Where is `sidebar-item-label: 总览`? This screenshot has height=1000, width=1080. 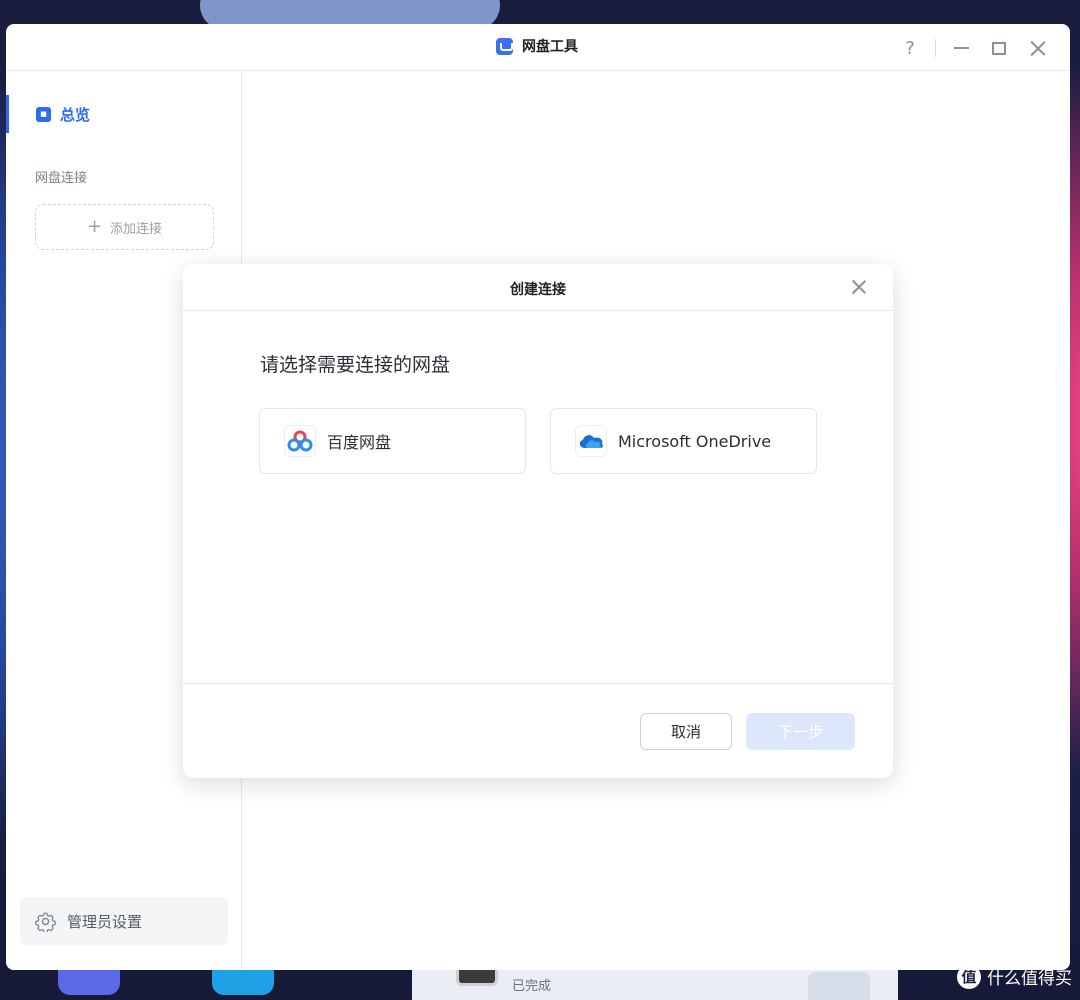
sidebar-item-label: 总览 is located at coordinates (75, 114).